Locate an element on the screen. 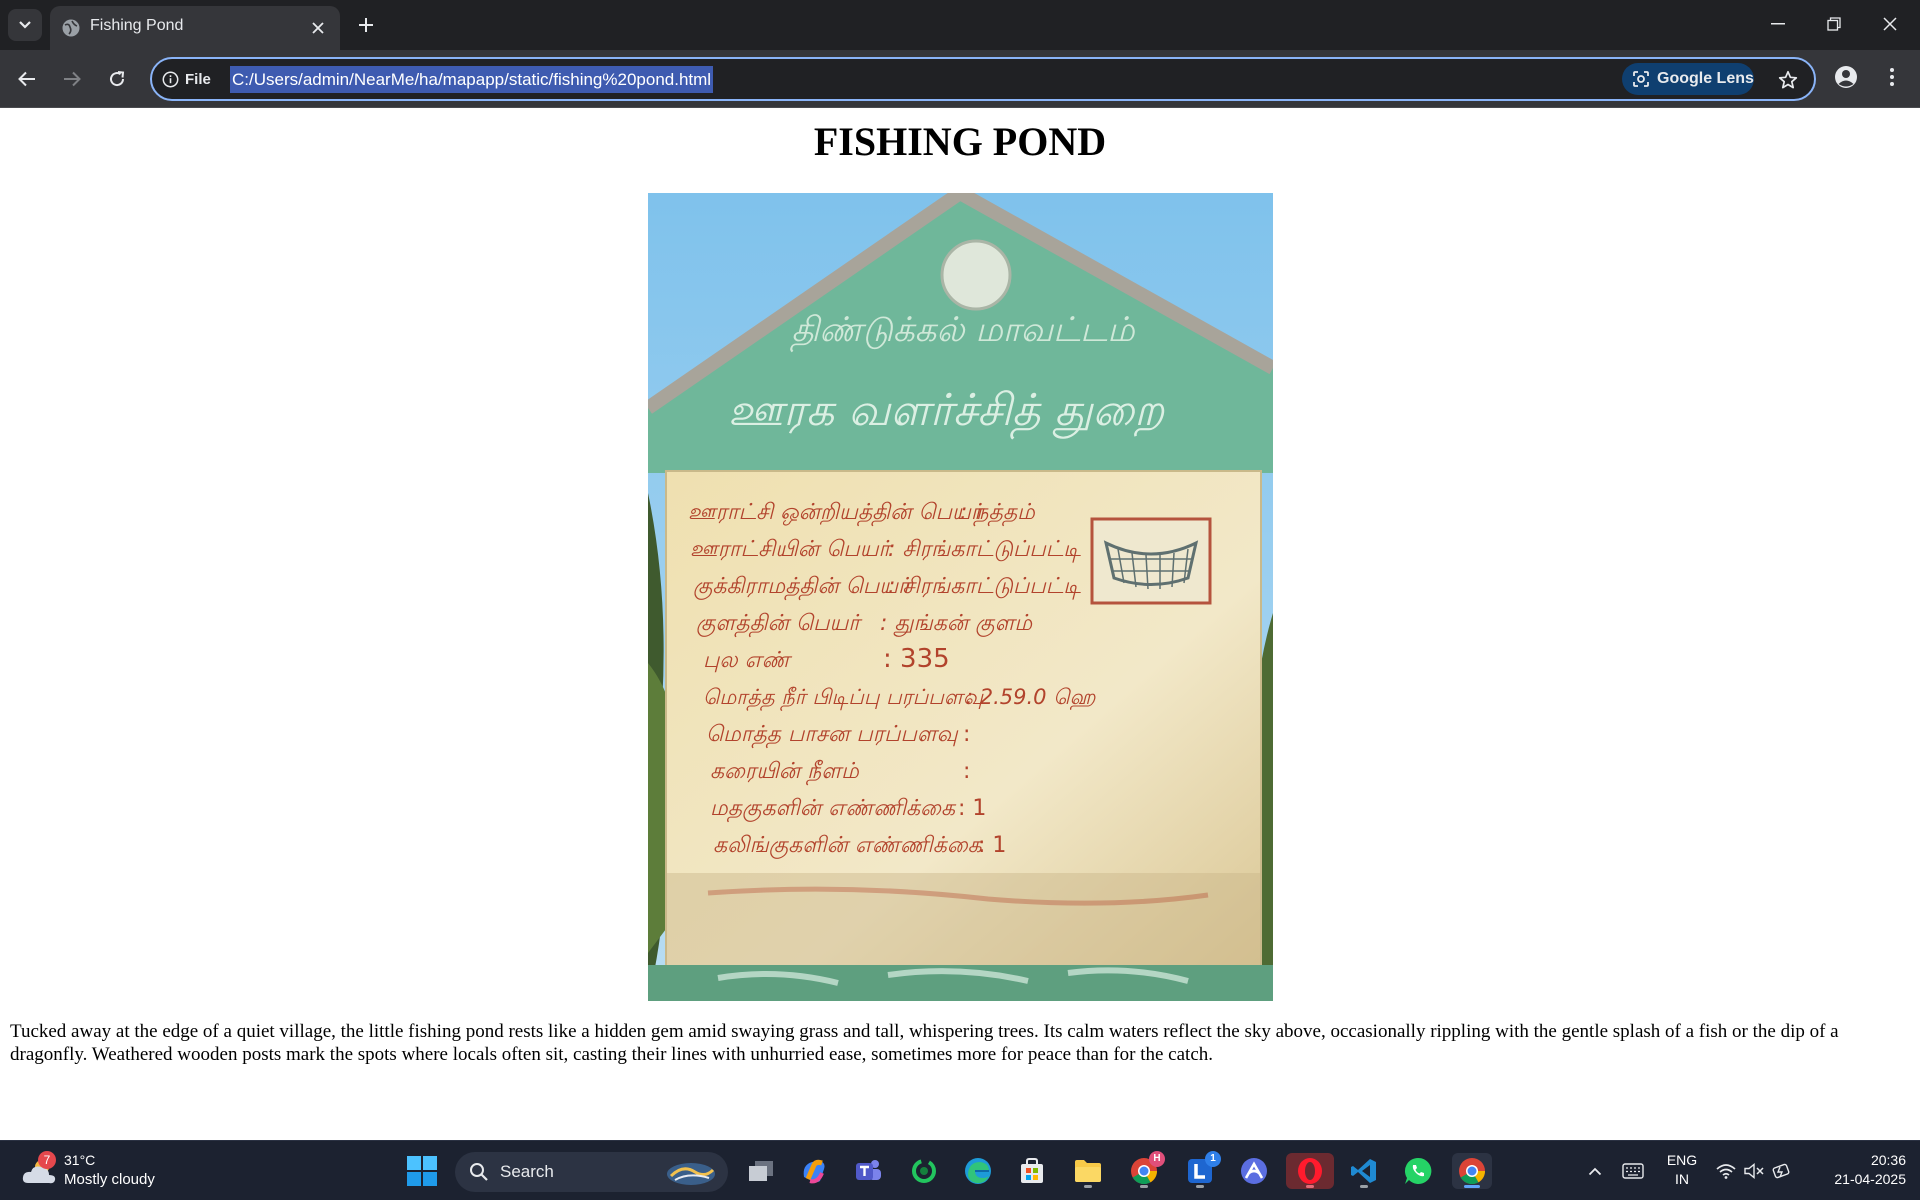 The height and width of the screenshot is (1200, 1920). sign-district-text: திண்டுக்கல் மாவட்டம் is located at coordinates (962, 331).